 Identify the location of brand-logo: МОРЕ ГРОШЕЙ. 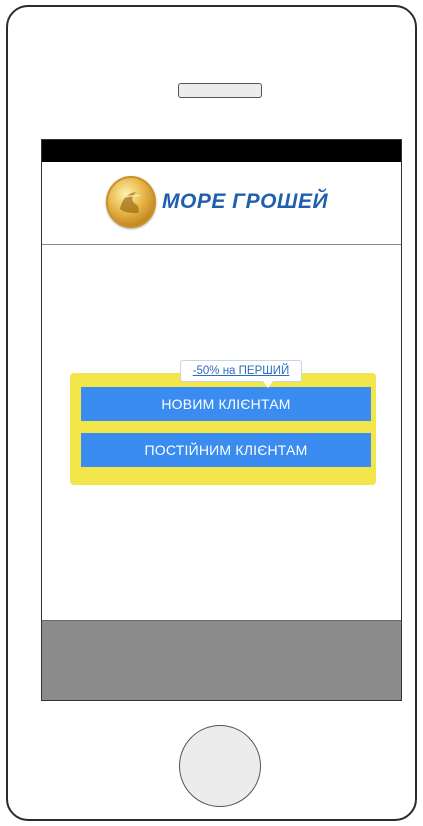
(217, 202).